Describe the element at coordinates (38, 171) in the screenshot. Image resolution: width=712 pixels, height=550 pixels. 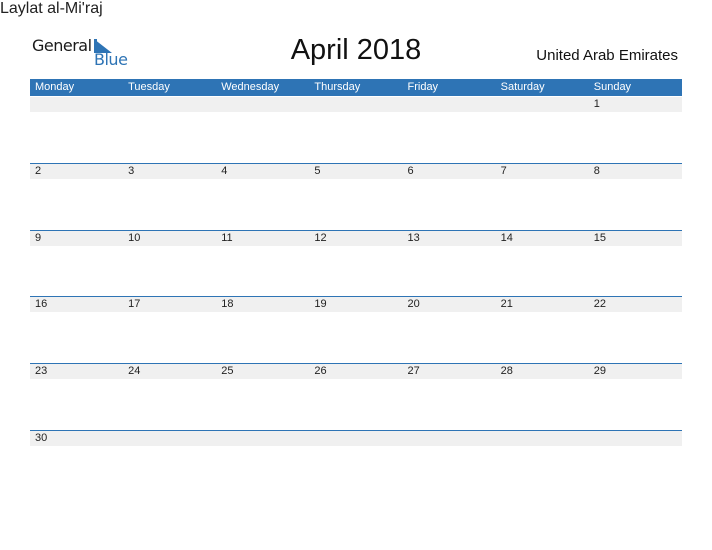
I see `day-cell: 2` at that location.